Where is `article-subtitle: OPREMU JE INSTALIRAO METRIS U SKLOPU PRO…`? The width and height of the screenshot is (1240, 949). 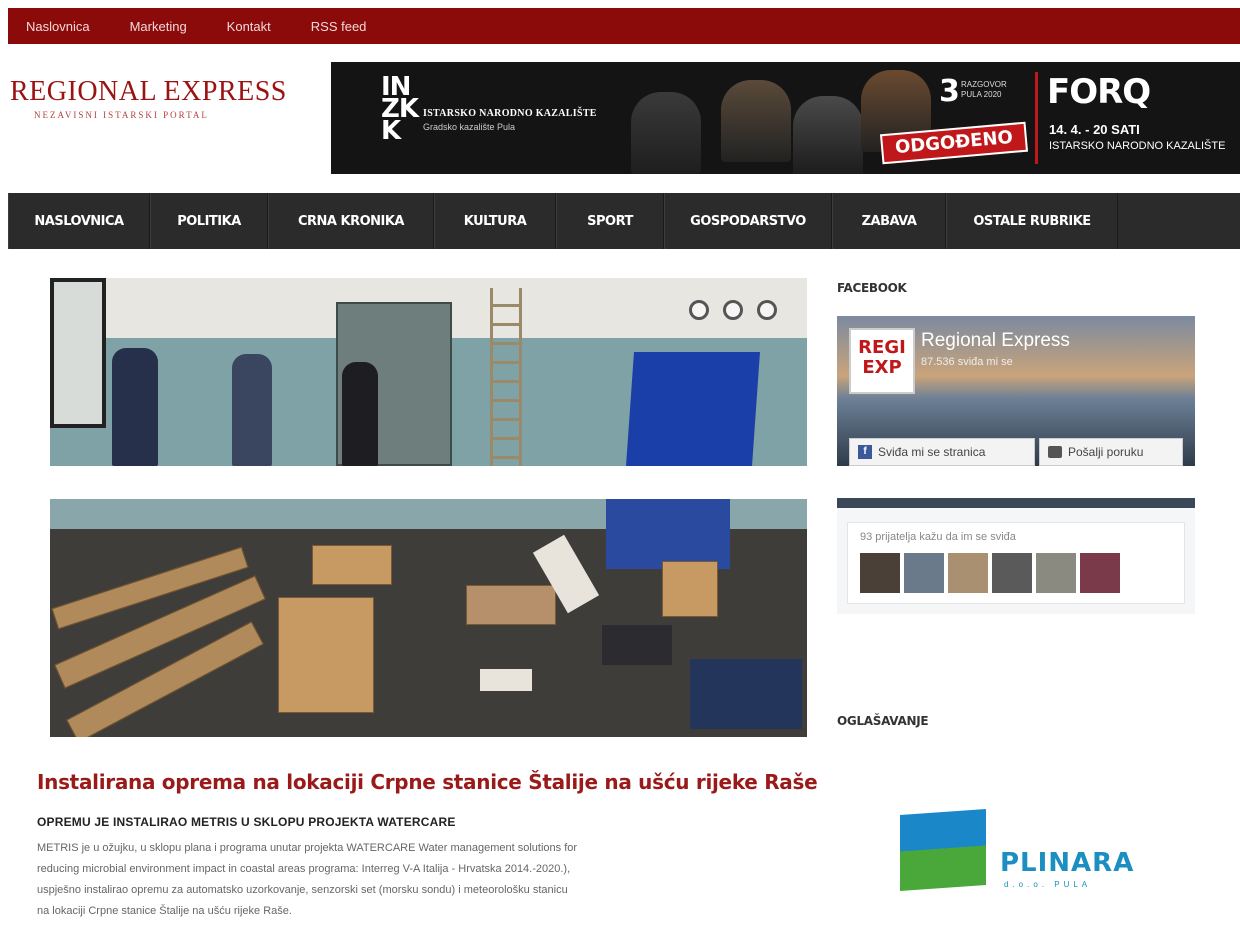
article-subtitle: OPREMU JE INSTALIRAO METRIS U SKLOPU PRO… is located at coordinates (246, 822).